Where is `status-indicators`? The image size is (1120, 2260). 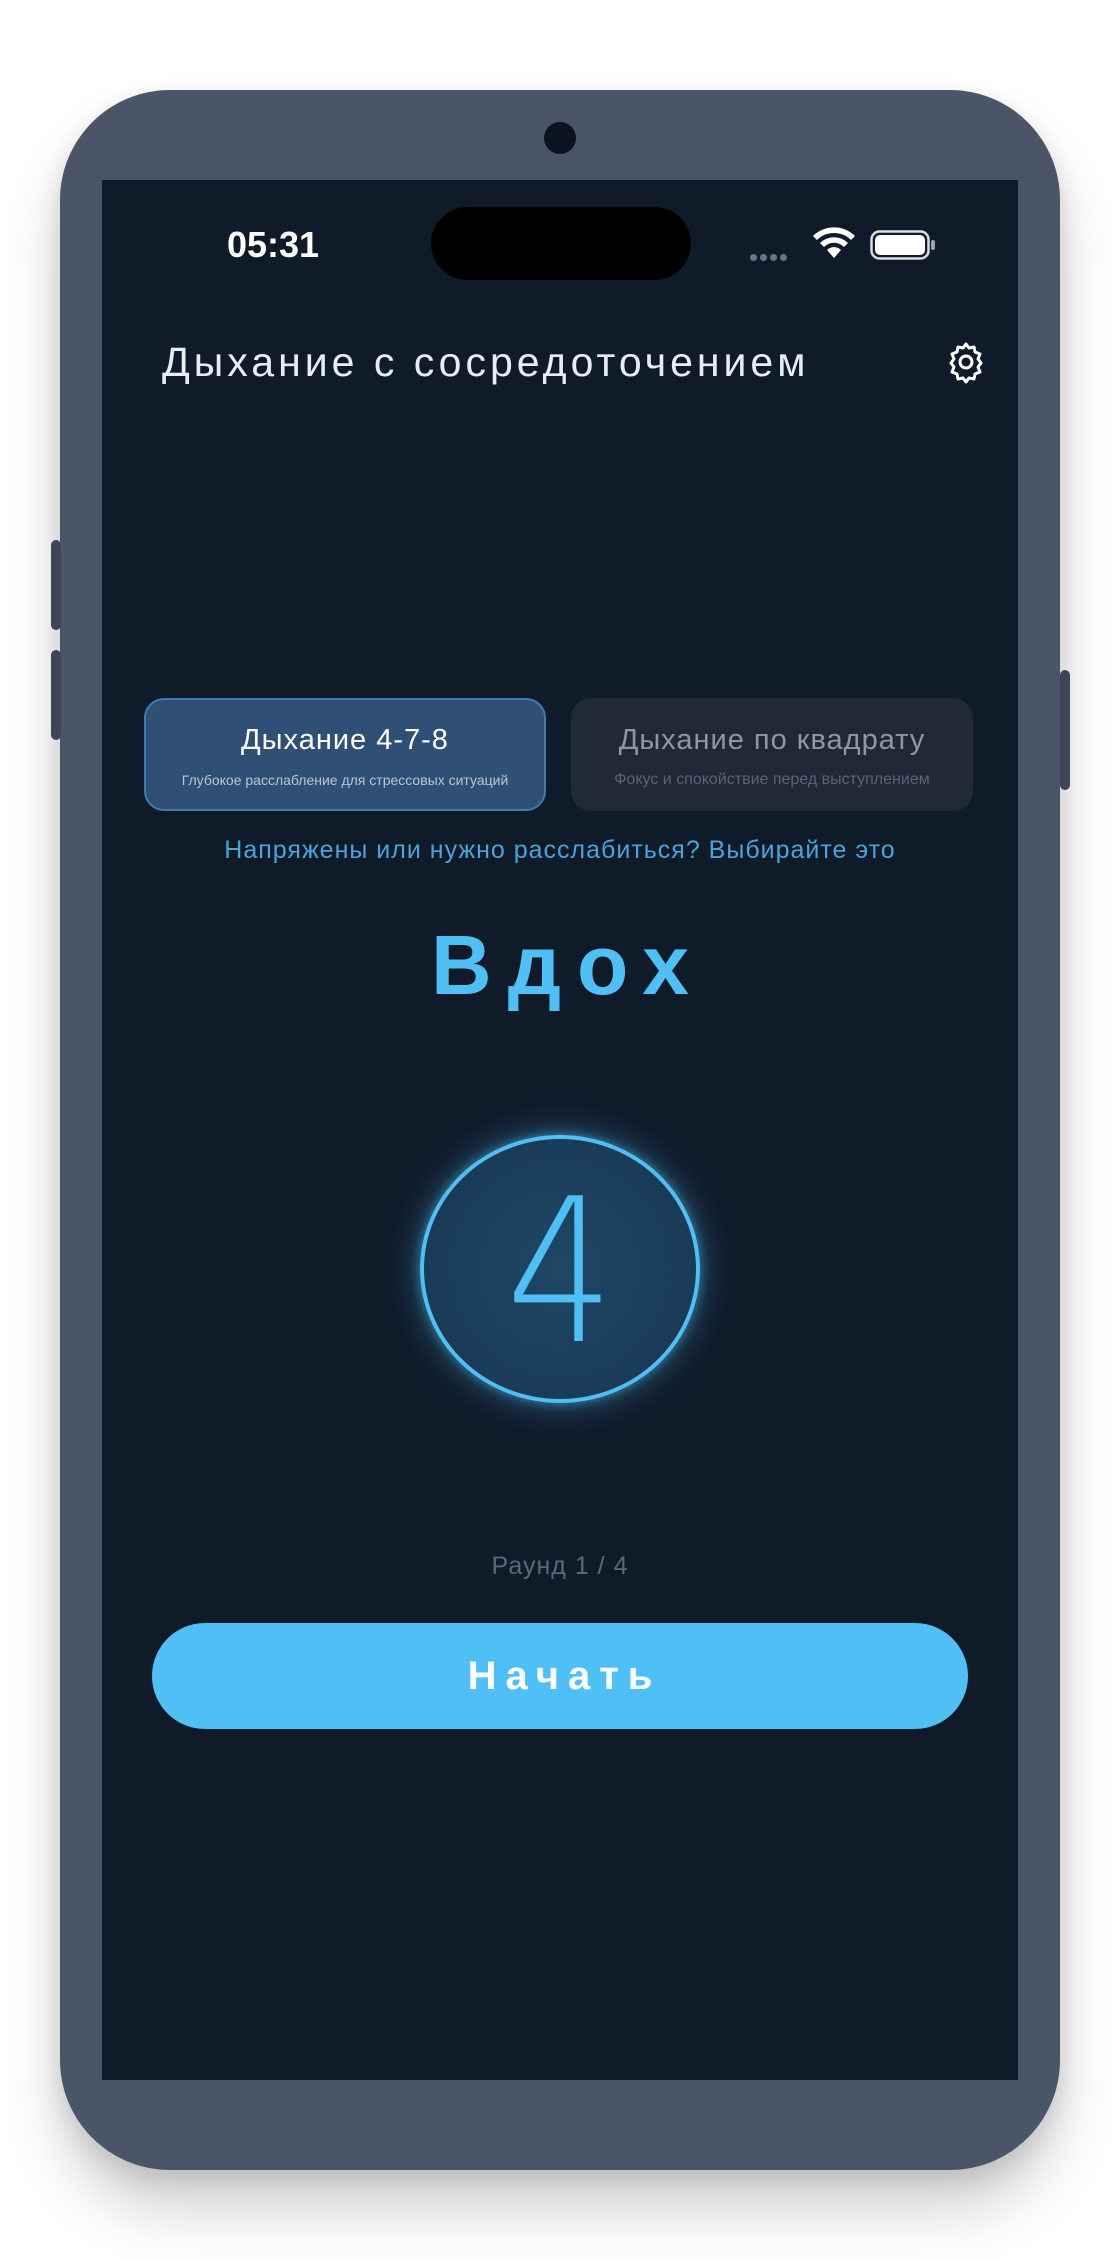 status-indicators is located at coordinates (850, 246).